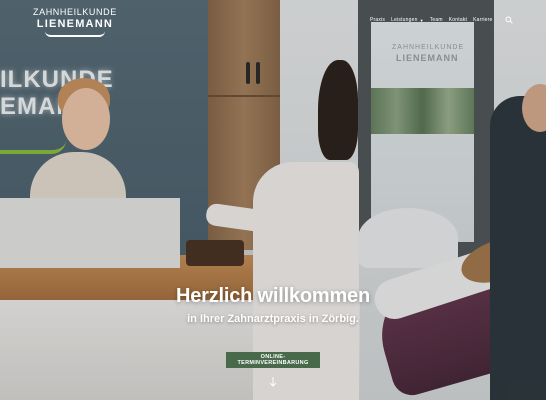  I want to click on chevron-down-icon: ▼, so click(421, 20).